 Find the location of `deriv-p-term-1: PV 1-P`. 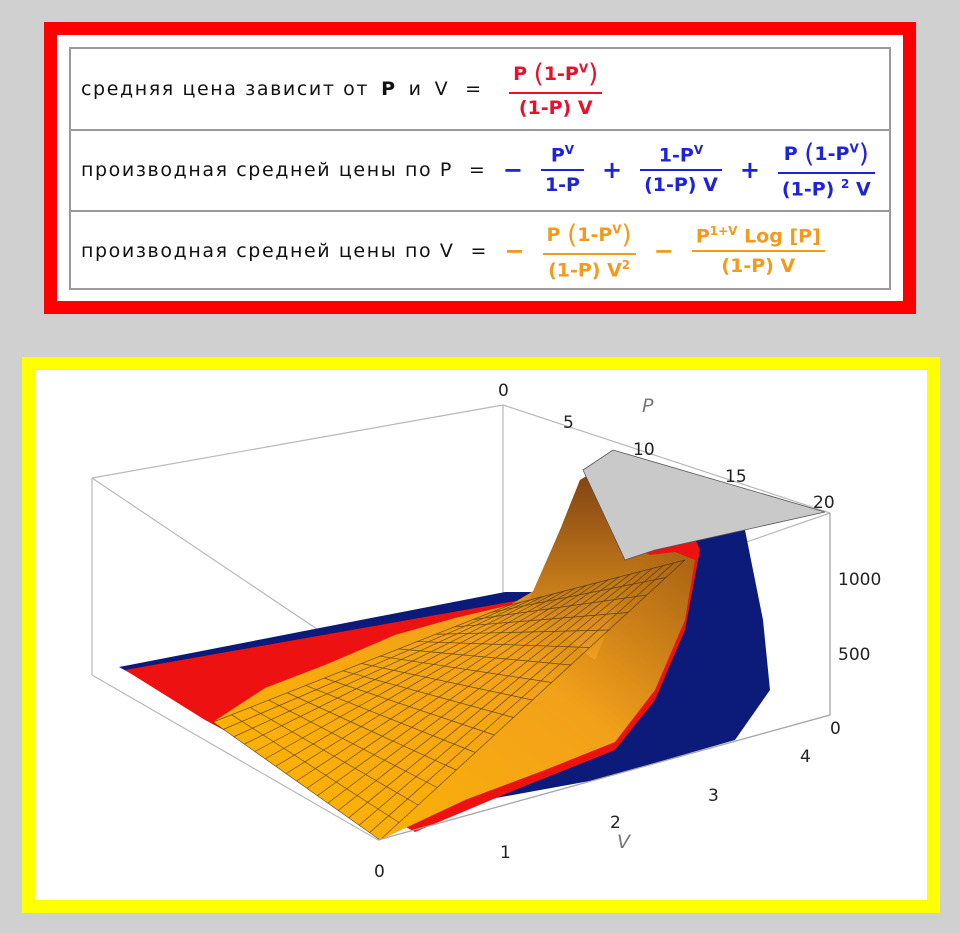

deriv-p-term-1: PV 1-P is located at coordinates (562, 169).